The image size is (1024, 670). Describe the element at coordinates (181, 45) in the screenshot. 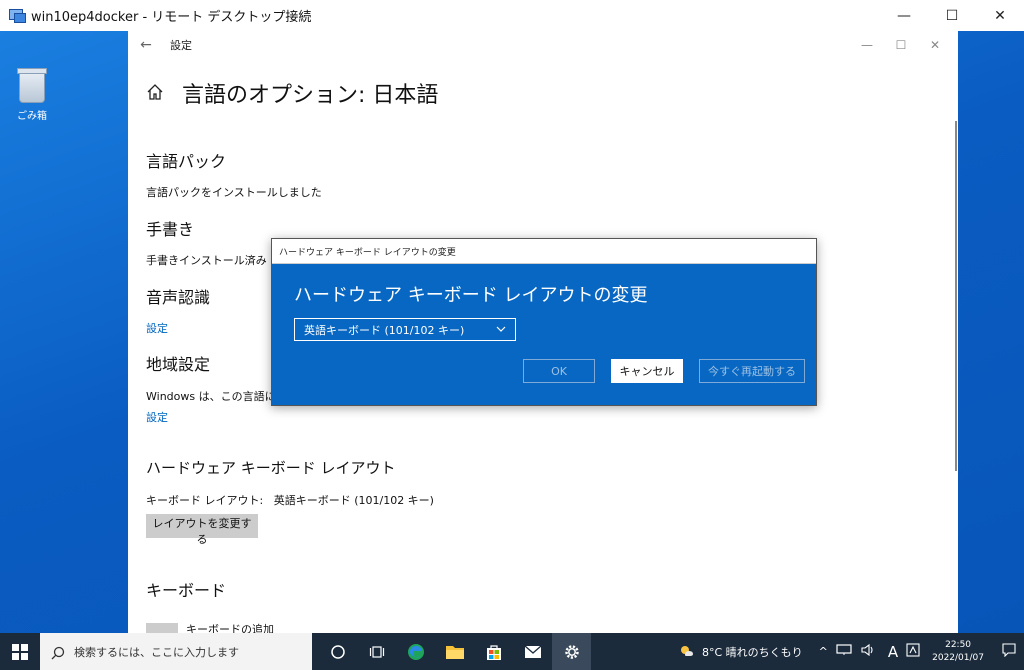

I see `settings-app-title: 設定` at that location.